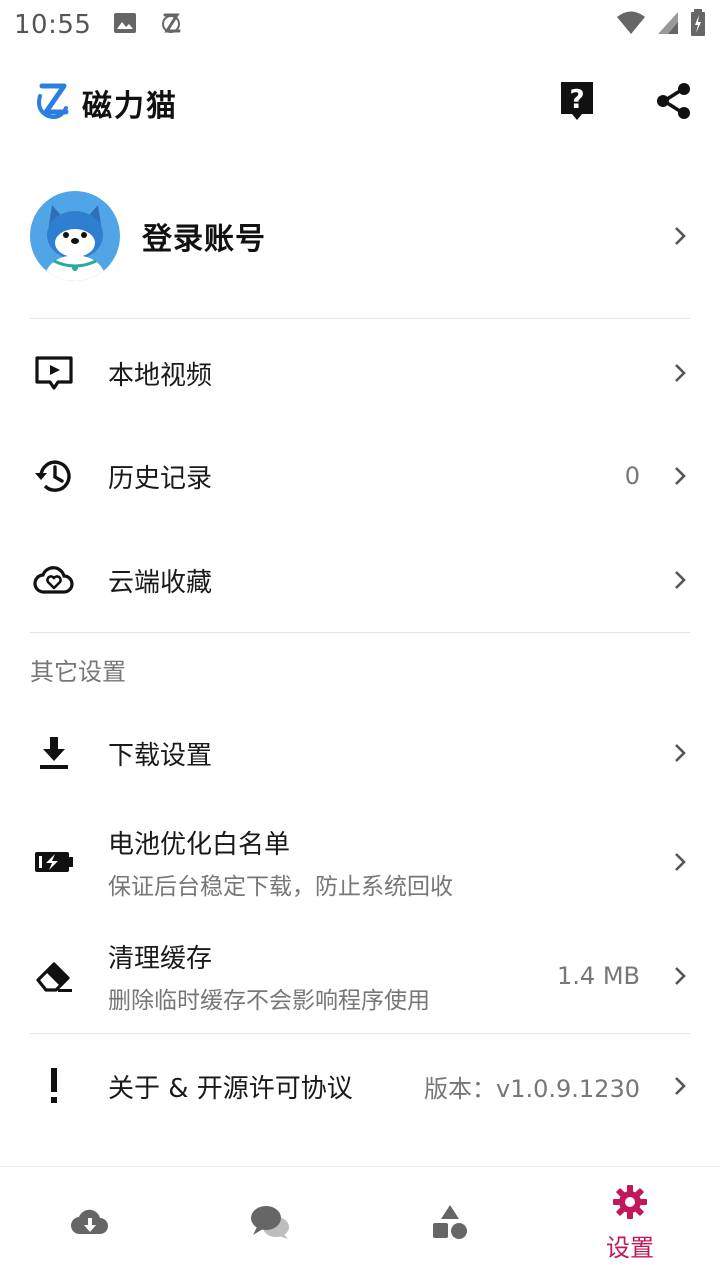 This screenshot has width=720, height=1280. Describe the element at coordinates (630, 1248) in the screenshot. I see `nav-tab-label: 设置` at that location.